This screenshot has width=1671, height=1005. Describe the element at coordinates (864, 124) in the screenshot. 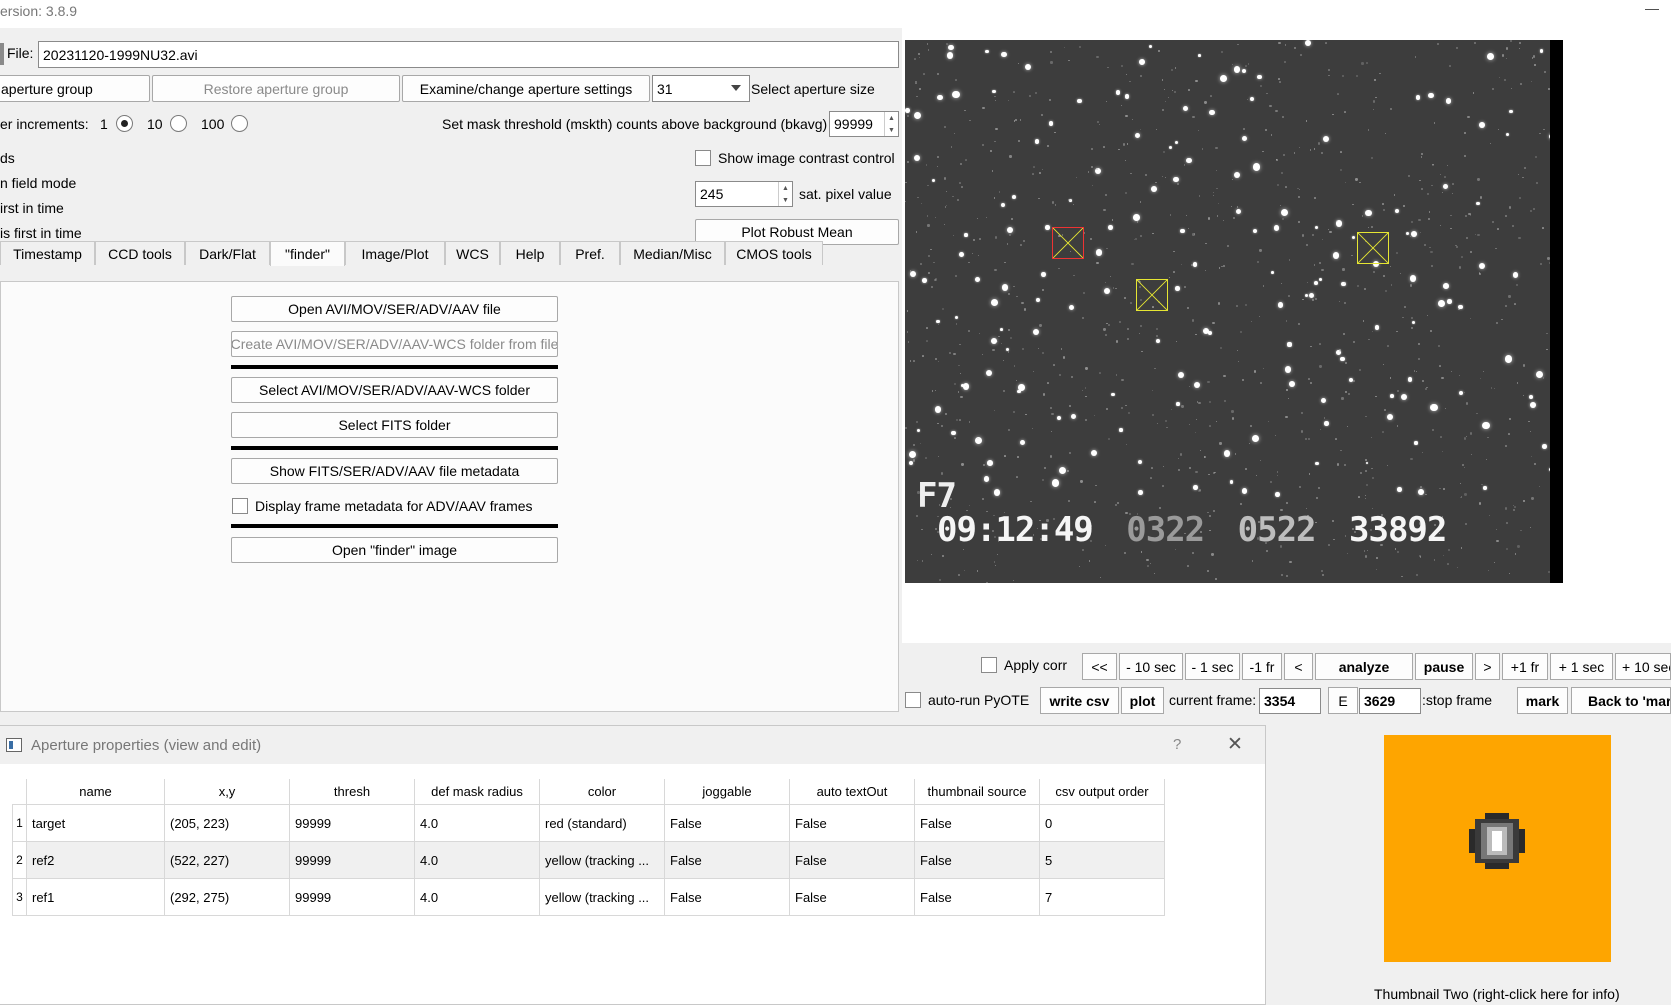

I see `mask-threshold-input: 99999 ▲ ▼` at that location.